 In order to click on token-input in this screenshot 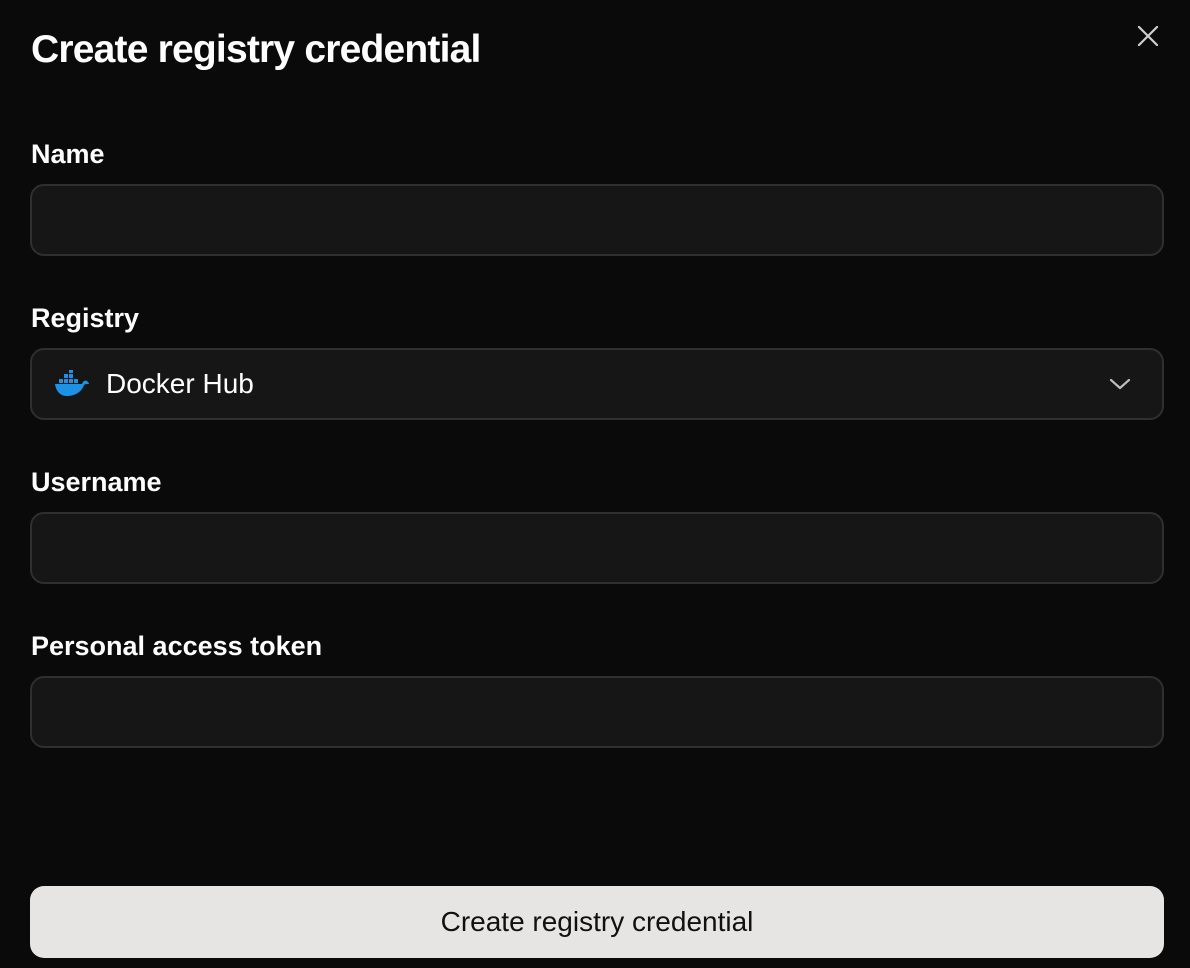, I will do `click(597, 712)`.